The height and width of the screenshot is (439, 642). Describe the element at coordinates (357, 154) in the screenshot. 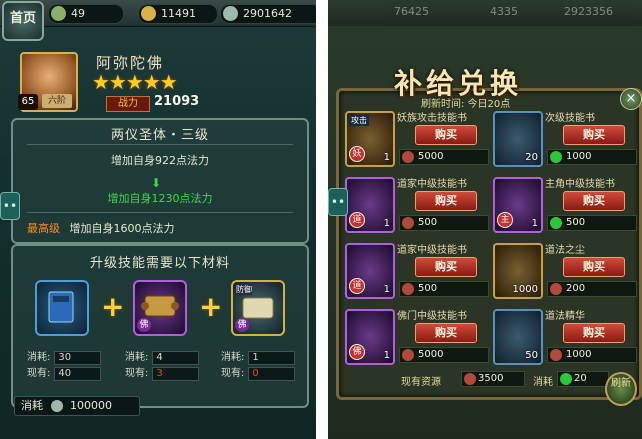

I see `item-badge: 妖` at that location.